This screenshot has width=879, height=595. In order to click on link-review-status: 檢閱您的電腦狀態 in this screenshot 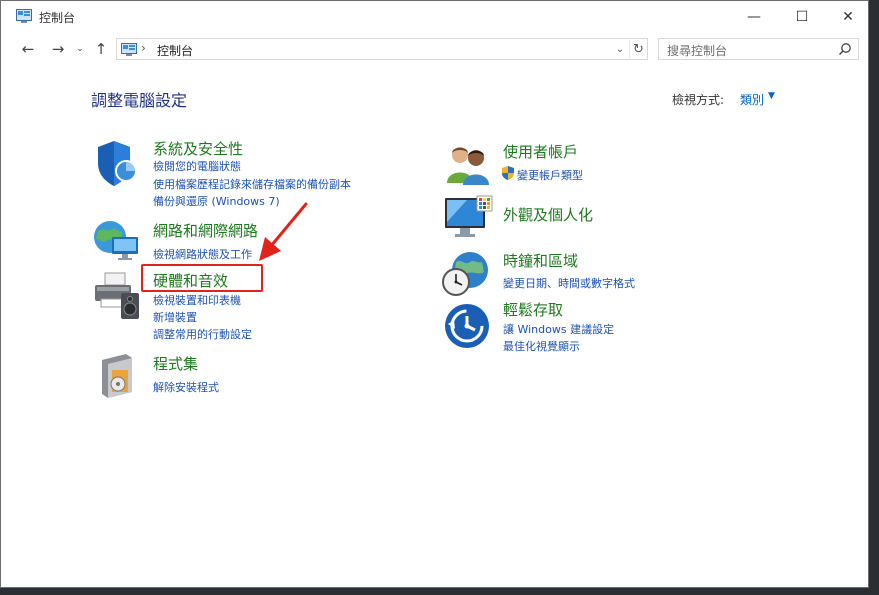, I will do `click(197, 166)`.